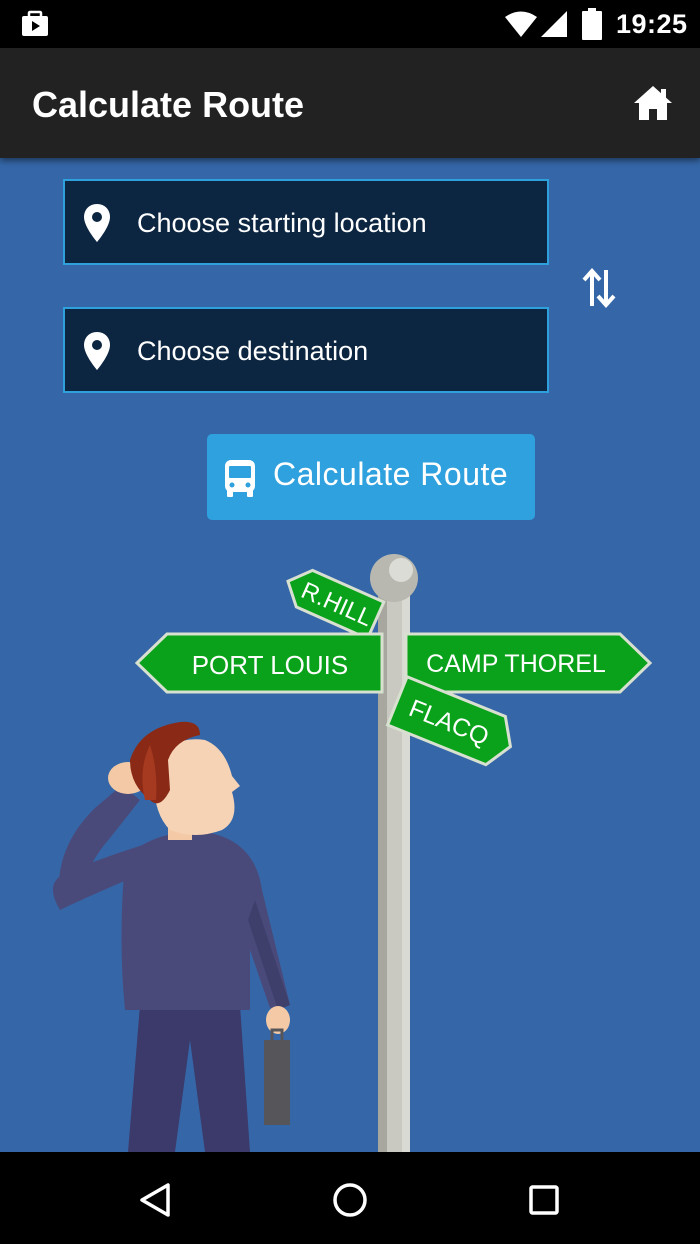  What do you see at coordinates (270, 665) in the screenshot?
I see `sign-port-louis-label: PORT LOUIS` at bounding box center [270, 665].